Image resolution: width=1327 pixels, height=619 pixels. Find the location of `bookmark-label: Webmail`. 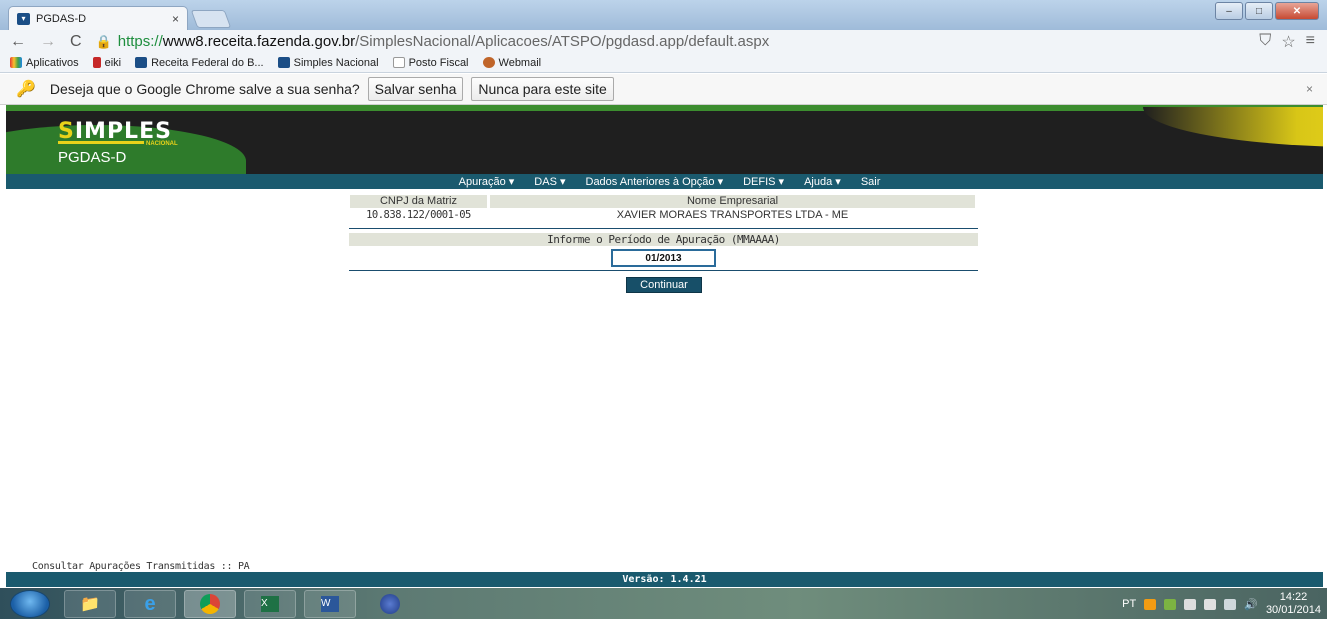

bookmark-label: Webmail is located at coordinates (520, 62).